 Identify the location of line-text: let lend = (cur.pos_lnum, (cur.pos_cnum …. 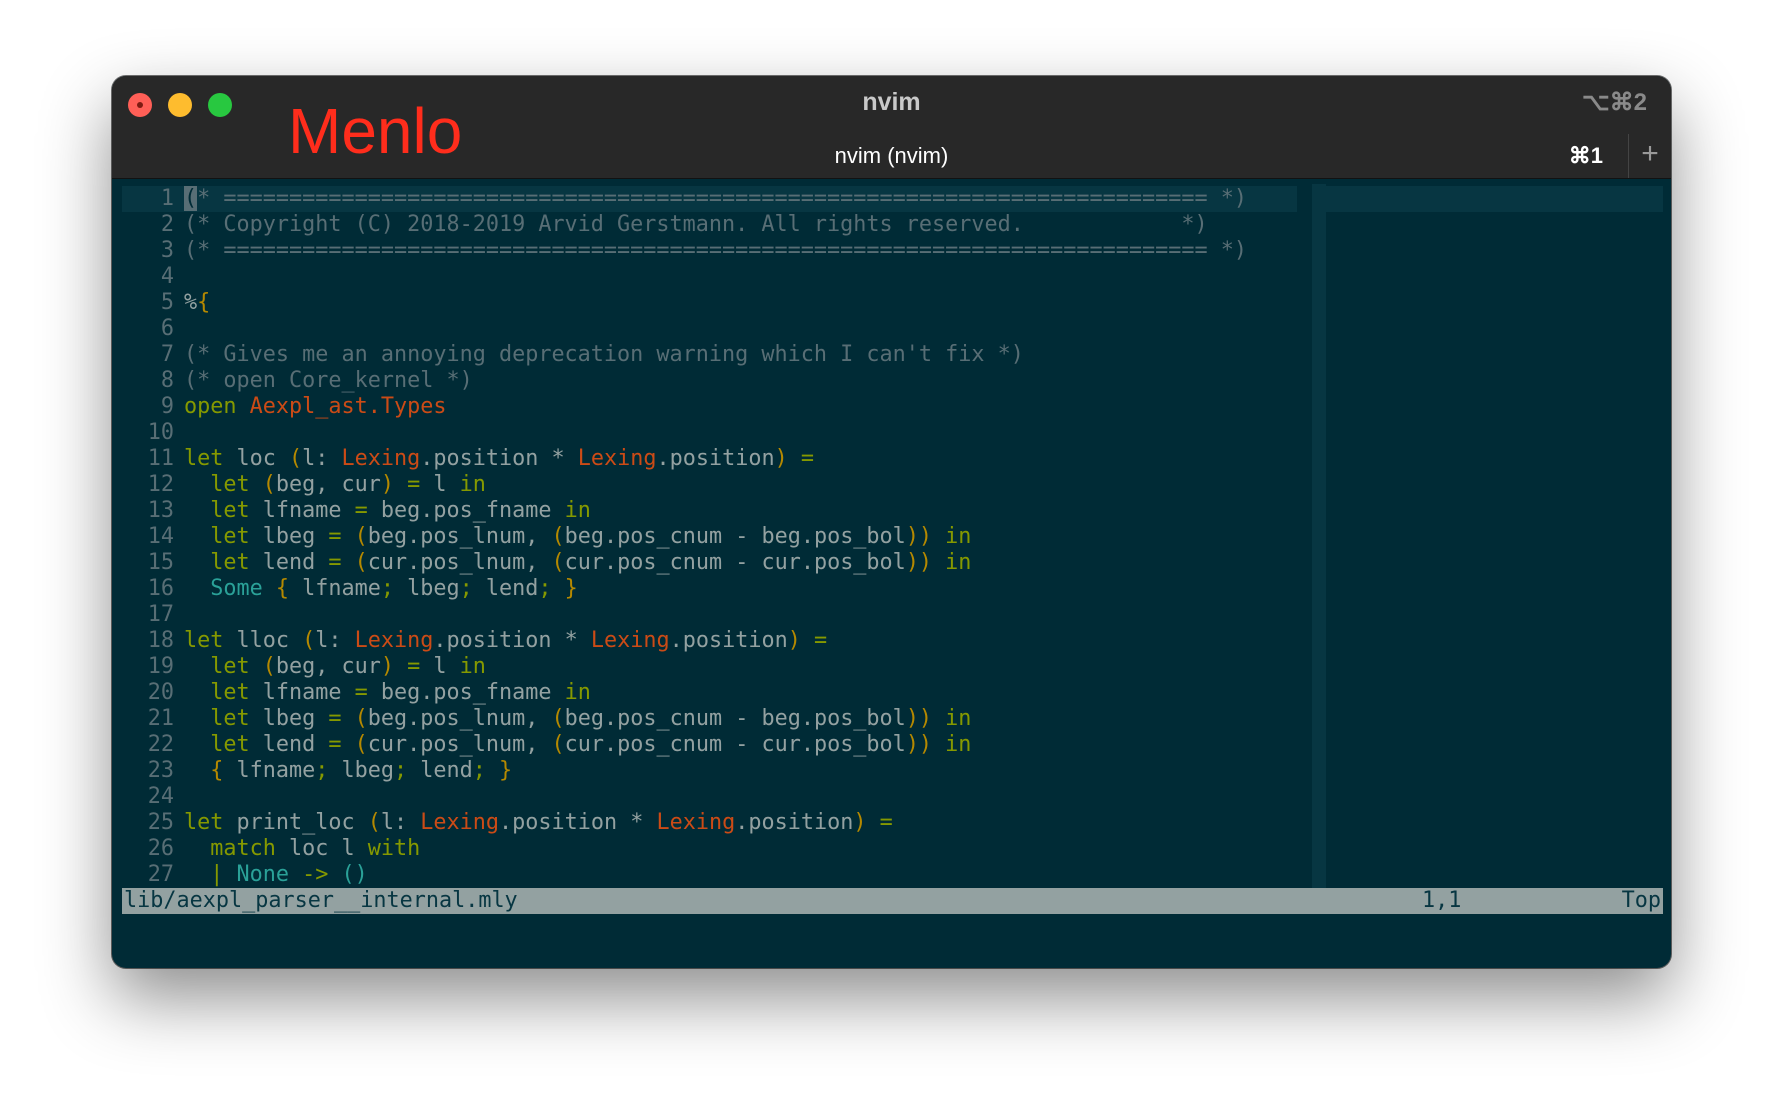
(577, 744).